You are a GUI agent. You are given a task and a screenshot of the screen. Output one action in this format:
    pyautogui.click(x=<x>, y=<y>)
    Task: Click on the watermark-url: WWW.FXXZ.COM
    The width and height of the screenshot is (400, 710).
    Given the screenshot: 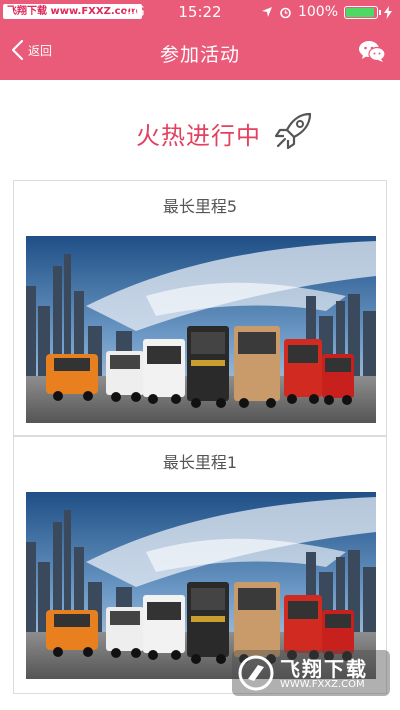 What is the action you would take?
    pyautogui.click(x=322, y=684)
    